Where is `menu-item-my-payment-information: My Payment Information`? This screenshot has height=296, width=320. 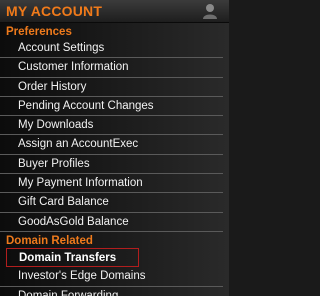
menu-item-my-payment-information: My Payment Information is located at coordinates (111, 184).